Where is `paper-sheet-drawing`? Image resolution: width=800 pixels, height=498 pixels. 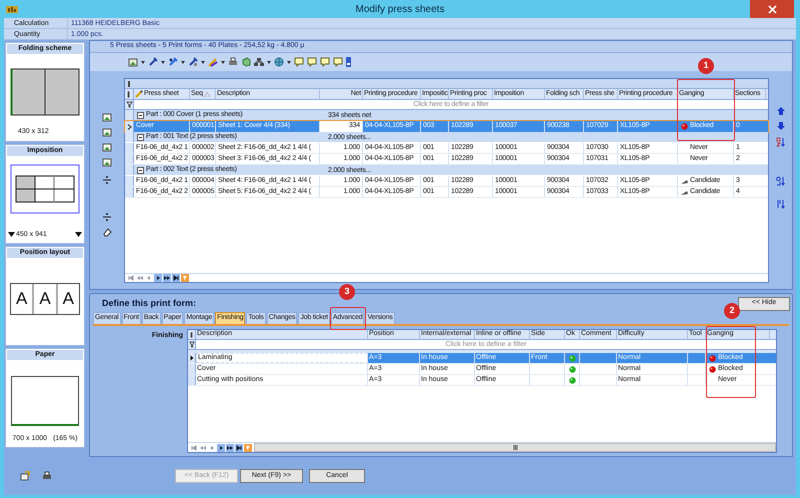 paper-sheet-drawing is located at coordinates (45, 401).